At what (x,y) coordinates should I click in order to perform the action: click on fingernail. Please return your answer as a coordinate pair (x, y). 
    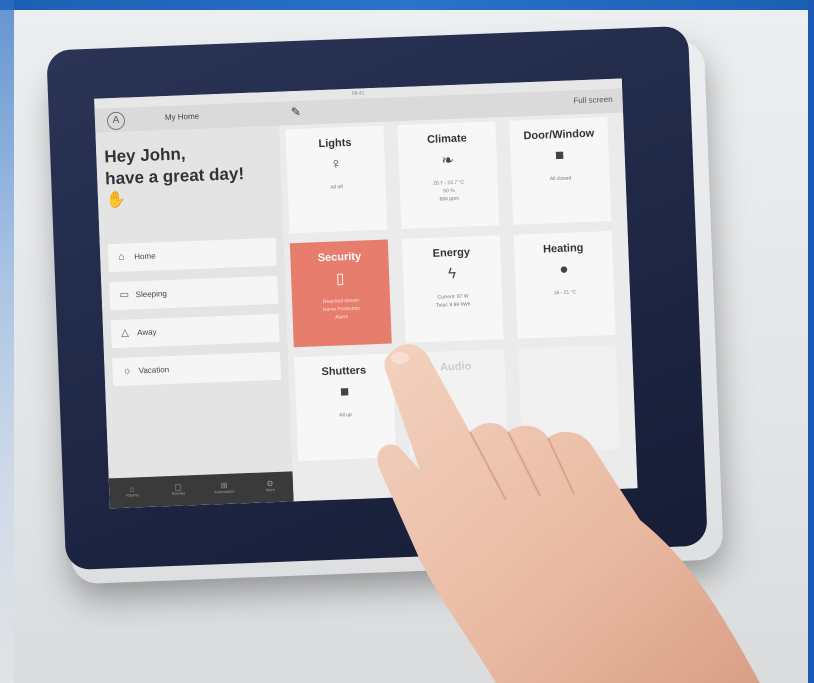
    Looking at the image, I should click on (400, 358).